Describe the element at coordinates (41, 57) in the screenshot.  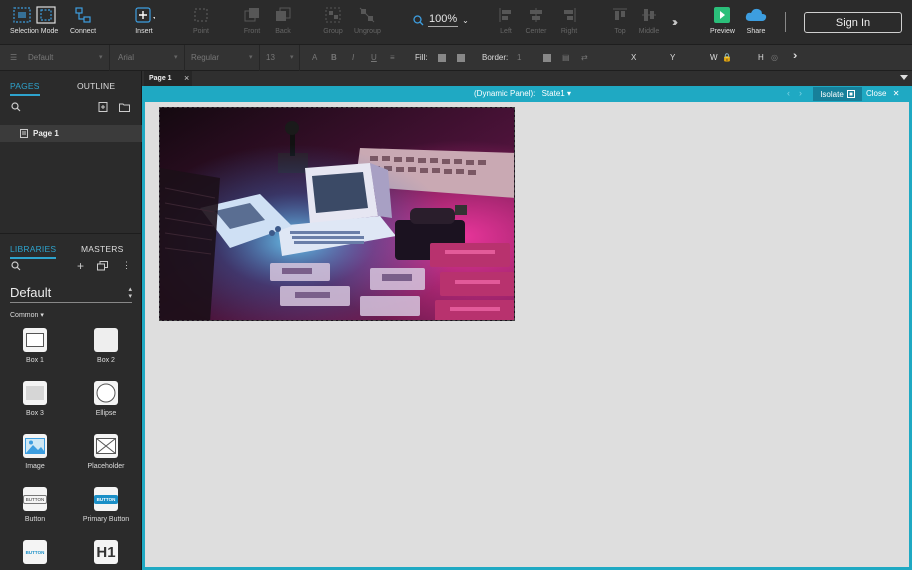
I see `style-value: Default` at that location.